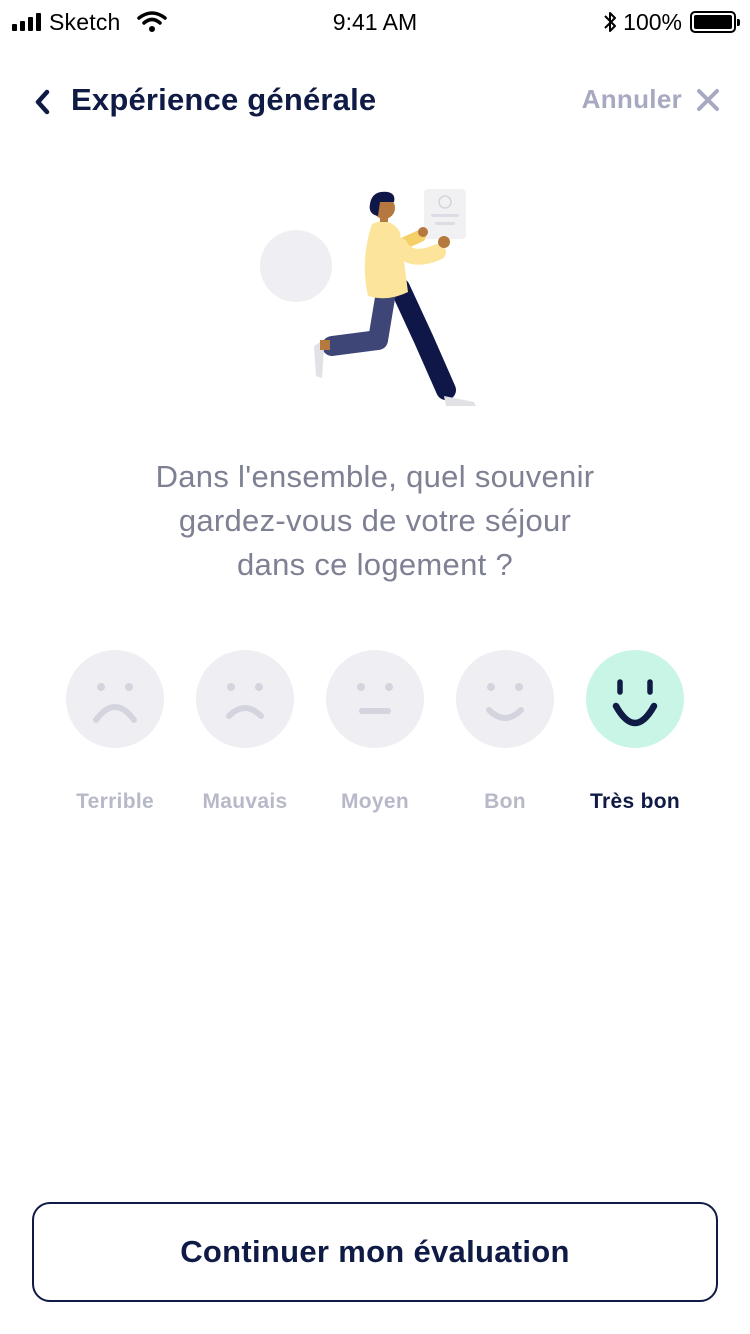 The width and height of the screenshot is (750, 1334). I want to click on header: Expérience générale Annuler, so click(375, 102).